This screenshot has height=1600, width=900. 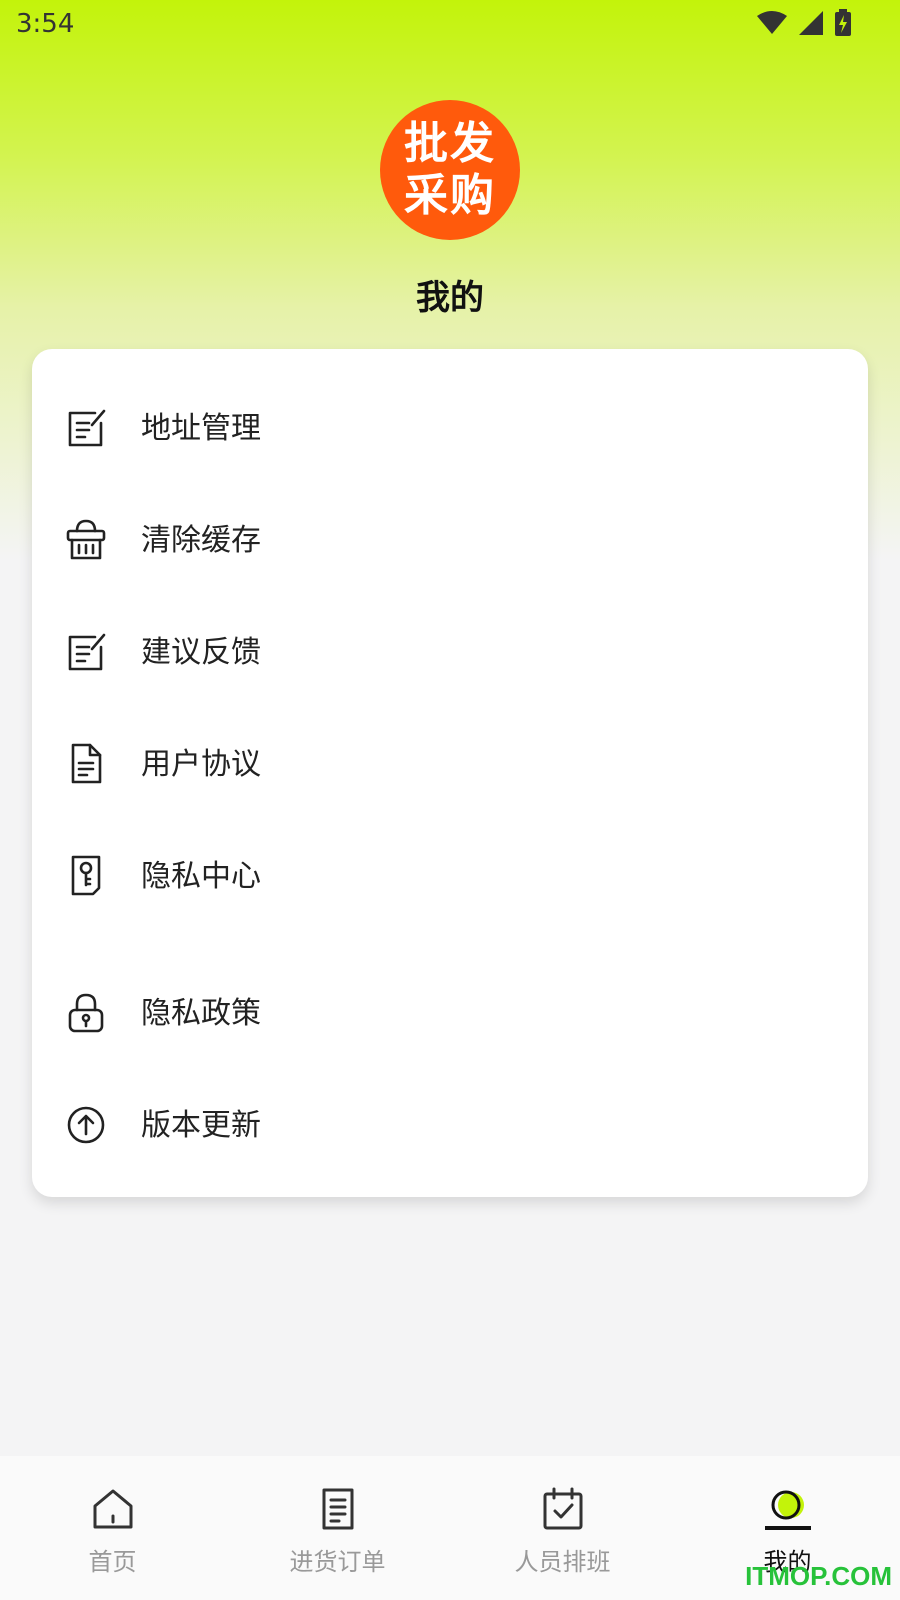 What do you see at coordinates (338, 1509) in the screenshot?
I see `list-icon` at bounding box center [338, 1509].